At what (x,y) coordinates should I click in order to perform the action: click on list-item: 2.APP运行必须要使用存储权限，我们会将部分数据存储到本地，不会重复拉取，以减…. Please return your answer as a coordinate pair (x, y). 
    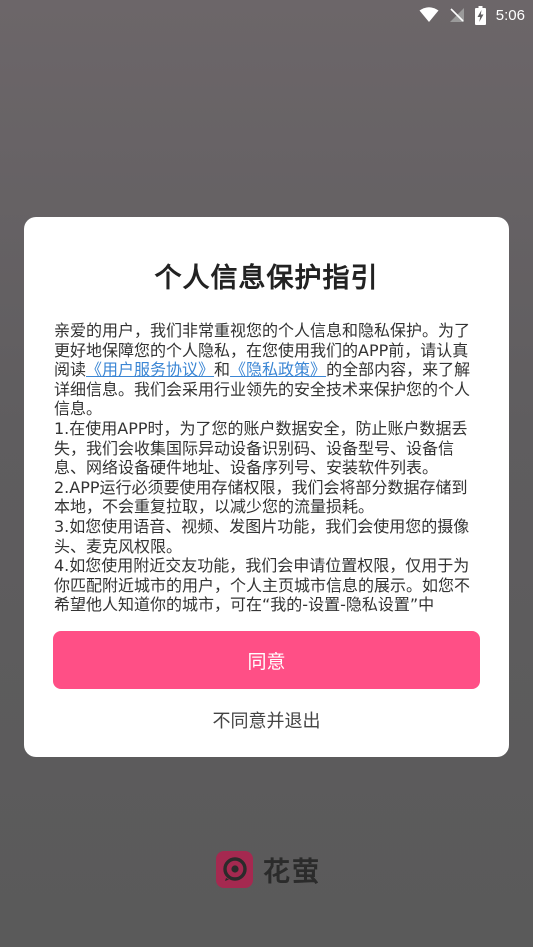
    Looking at the image, I should click on (261, 497).